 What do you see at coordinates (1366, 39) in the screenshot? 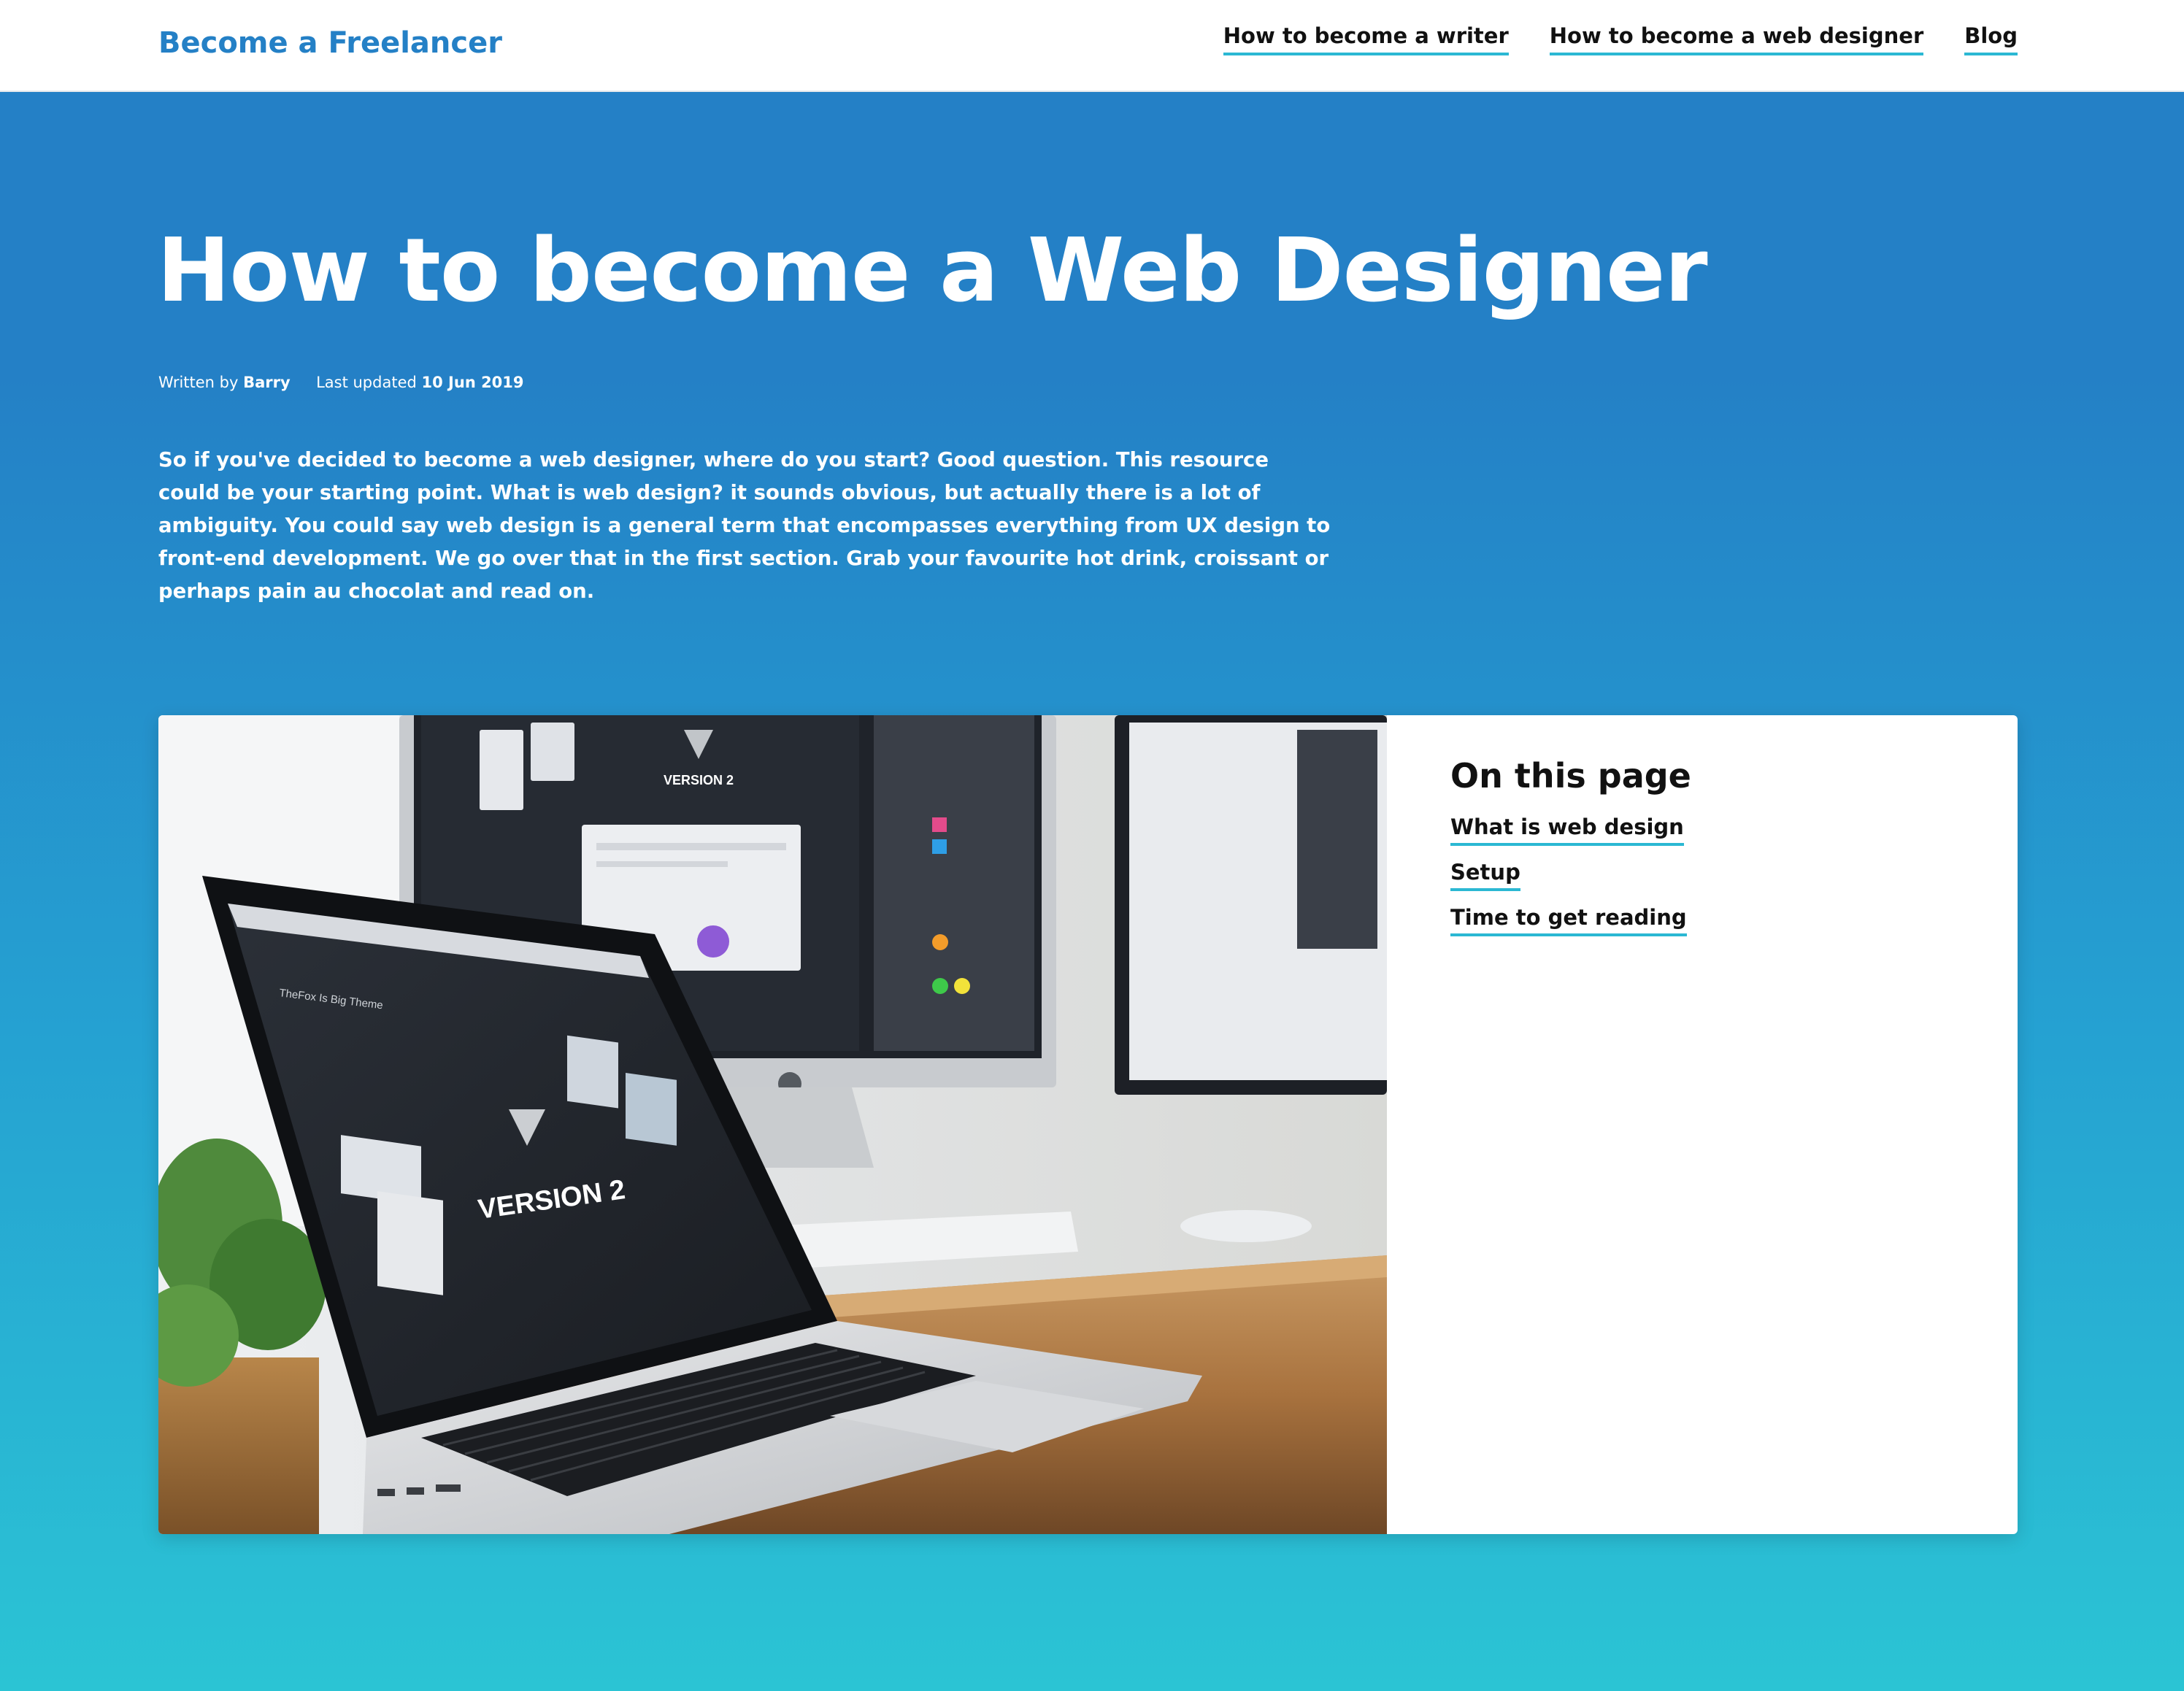
I see `nav-link-writer: How to become a writer` at bounding box center [1366, 39].